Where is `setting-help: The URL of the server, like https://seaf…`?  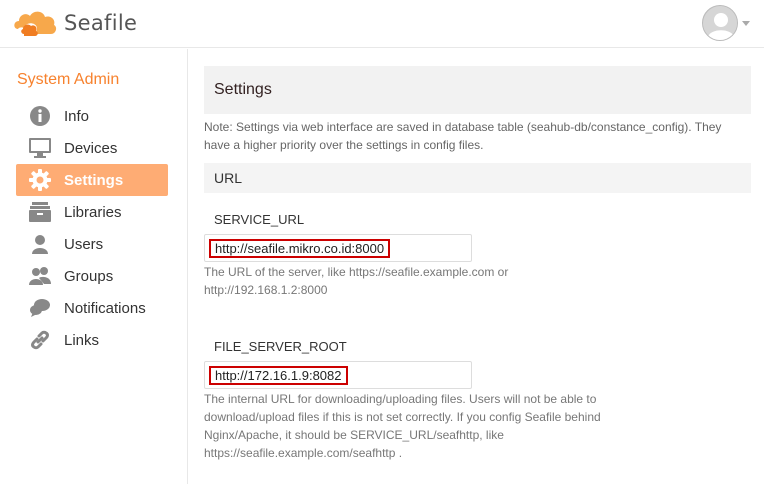
setting-help: The URL of the server, like https://seaf… is located at coordinates (356, 281).